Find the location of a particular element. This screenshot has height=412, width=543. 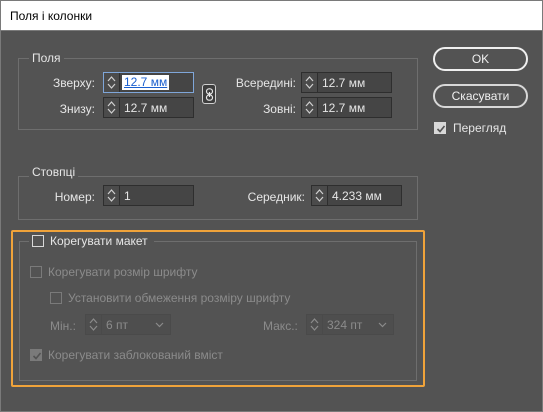

ok-button: OK is located at coordinates (480, 59).